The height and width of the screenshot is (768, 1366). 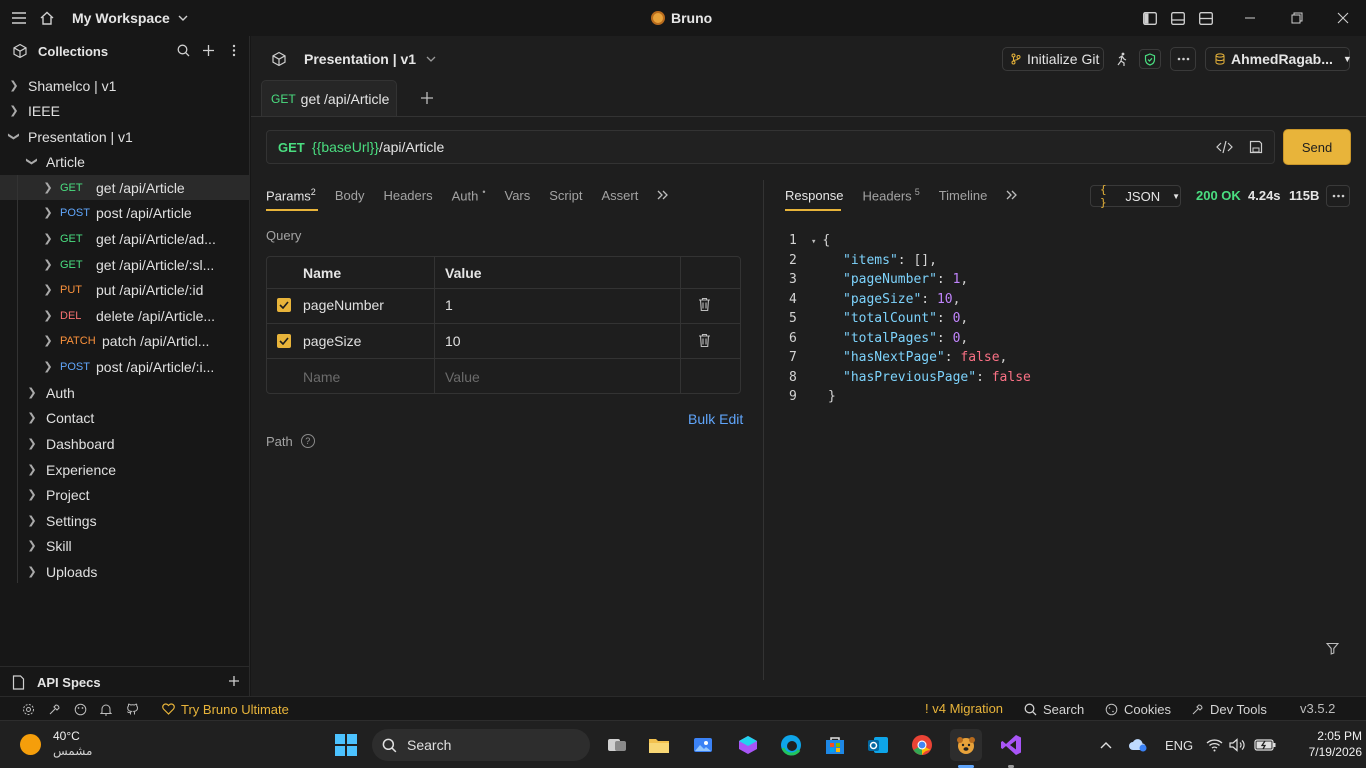 What do you see at coordinates (343, 305) in the screenshot?
I see `param-name: pageNumber` at bounding box center [343, 305].